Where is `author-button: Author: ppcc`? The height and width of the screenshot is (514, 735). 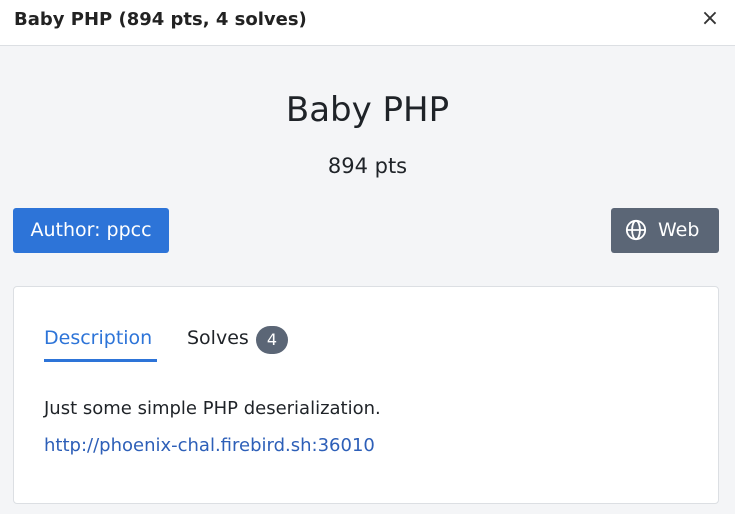 author-button: Author: ppcc is located at coordinates (91, 230).